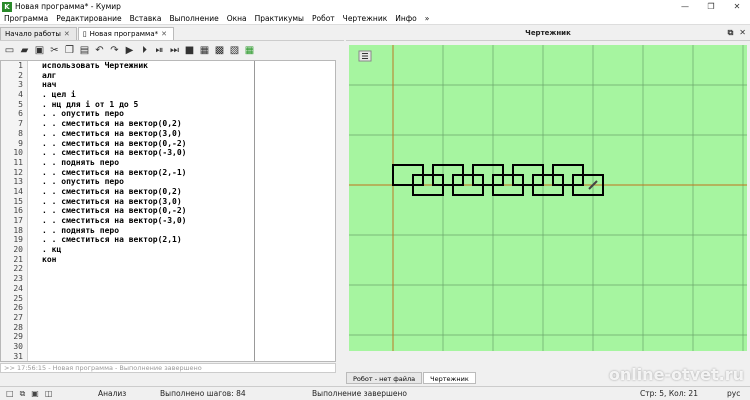  I want to click on code-line: . . сместиться на вектор(2,1), so click(148, 240).